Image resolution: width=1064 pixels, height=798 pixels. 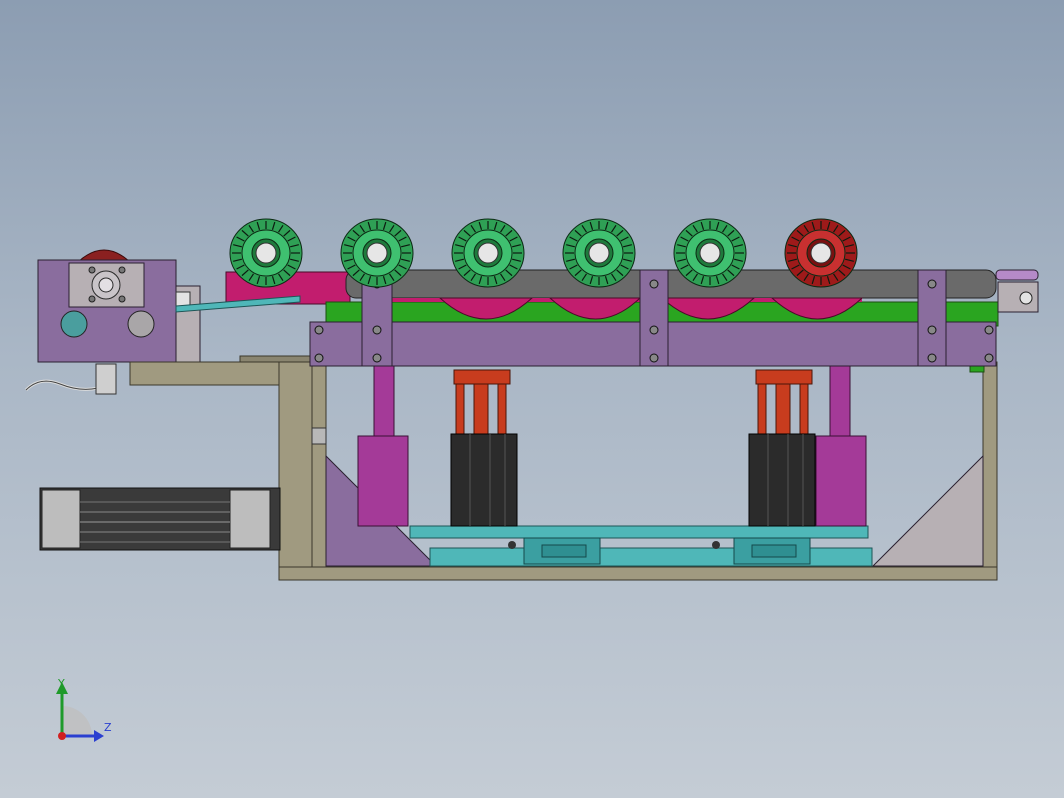 I want to click on left-lift-column, so click(x=383, y=446).